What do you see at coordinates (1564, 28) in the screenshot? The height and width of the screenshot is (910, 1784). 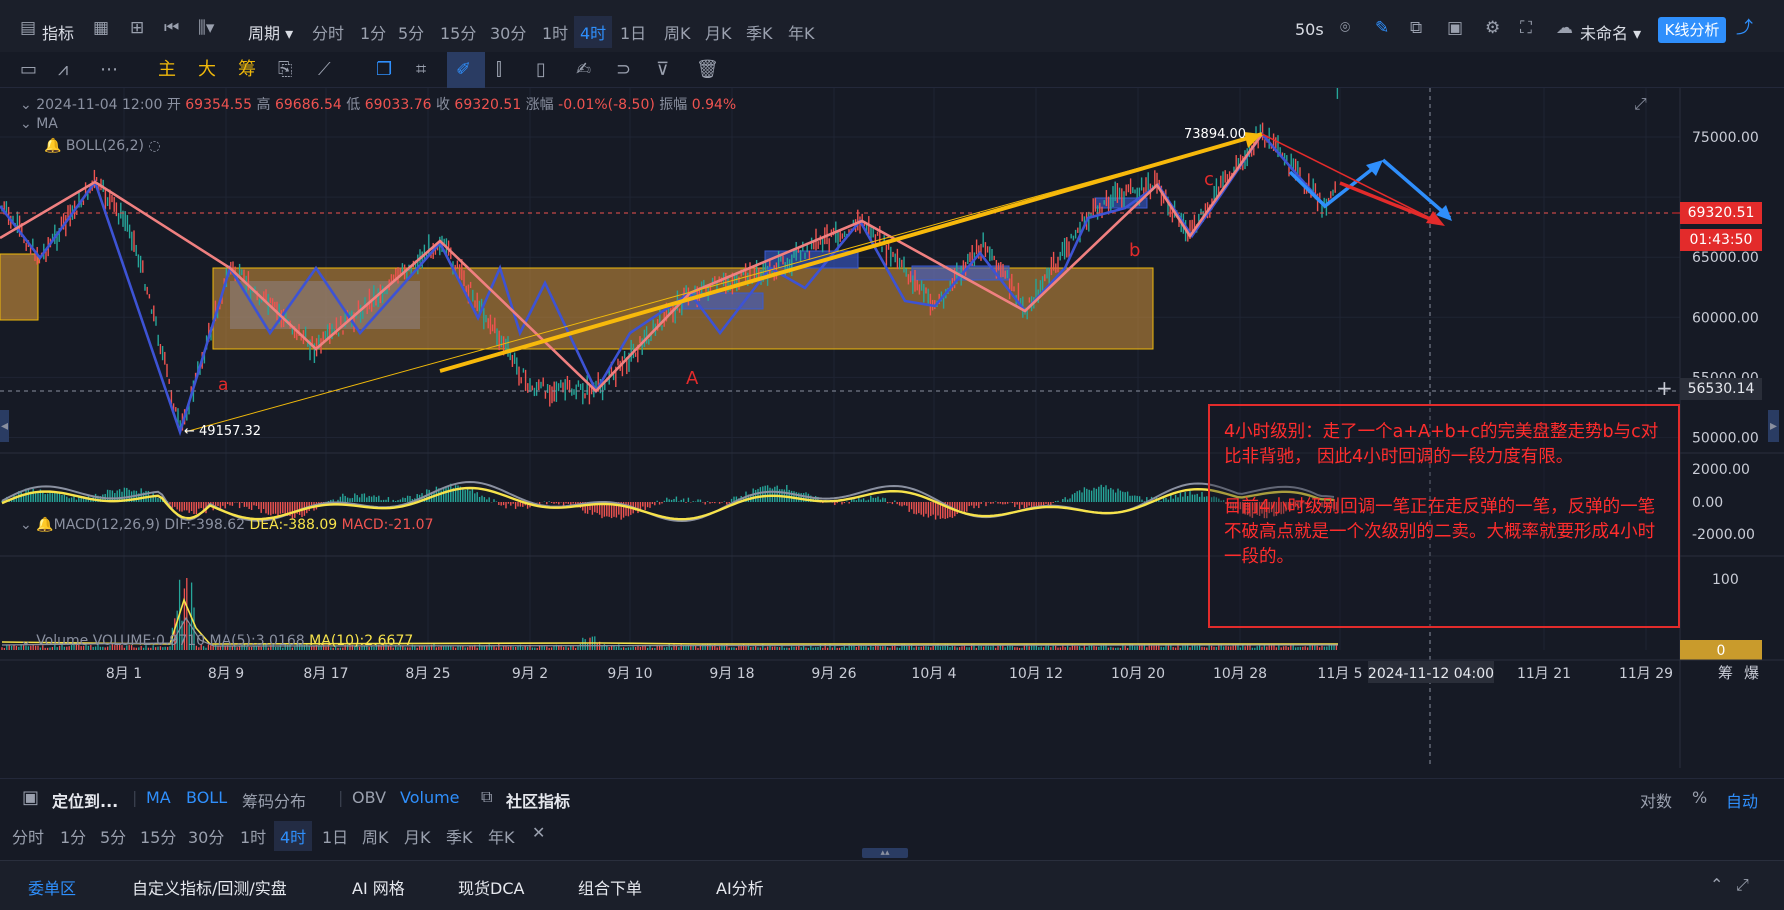 I see `cloud-icon: ☁` at bounding box center [1564, 28].